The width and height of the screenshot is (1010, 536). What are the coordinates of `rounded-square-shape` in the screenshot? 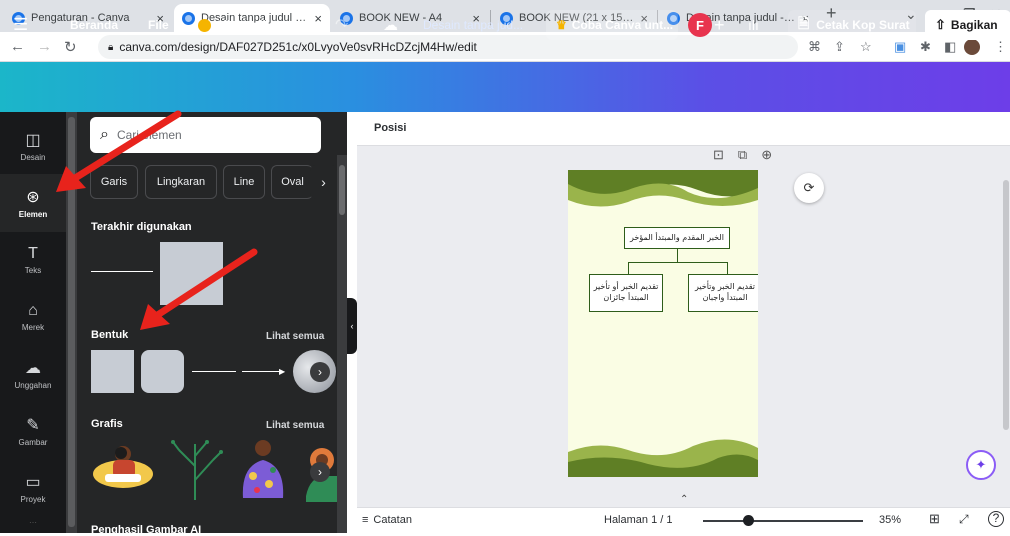 It's located at (162, 371).